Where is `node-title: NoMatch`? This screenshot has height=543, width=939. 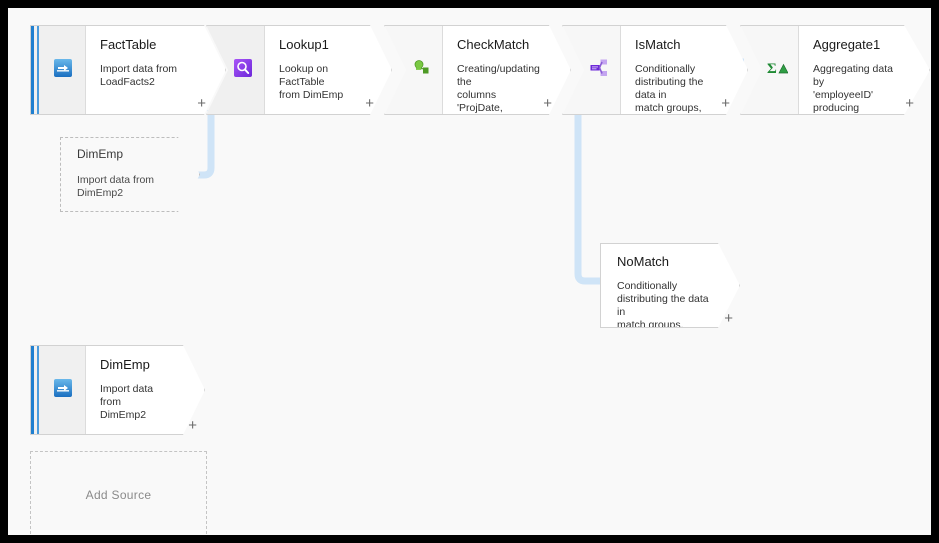
node-title: NoMatch is located at coordinates (643, 261).